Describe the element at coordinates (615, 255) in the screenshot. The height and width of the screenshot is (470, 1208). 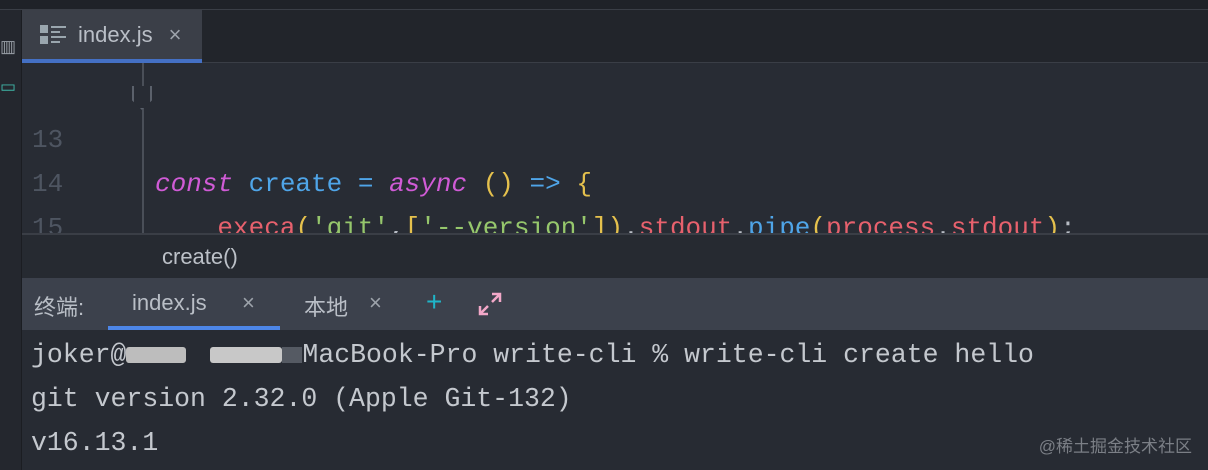
I see `breadcrumb: create()` at that location.